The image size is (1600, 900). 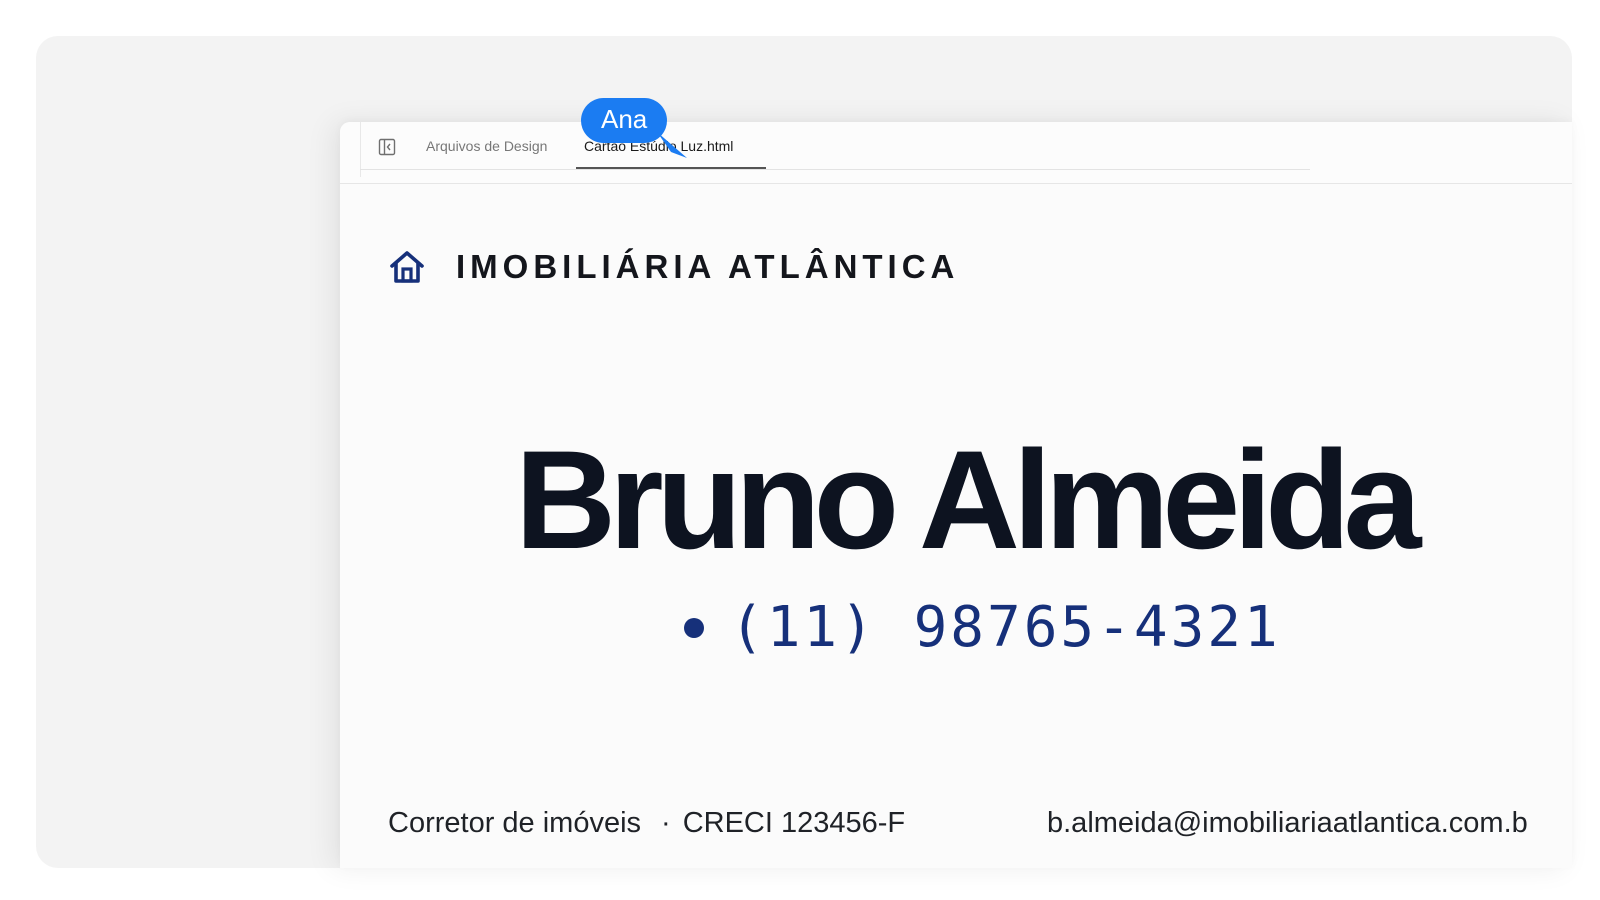 I want to click on active-tab-indicator, so click(x=671, y=168).